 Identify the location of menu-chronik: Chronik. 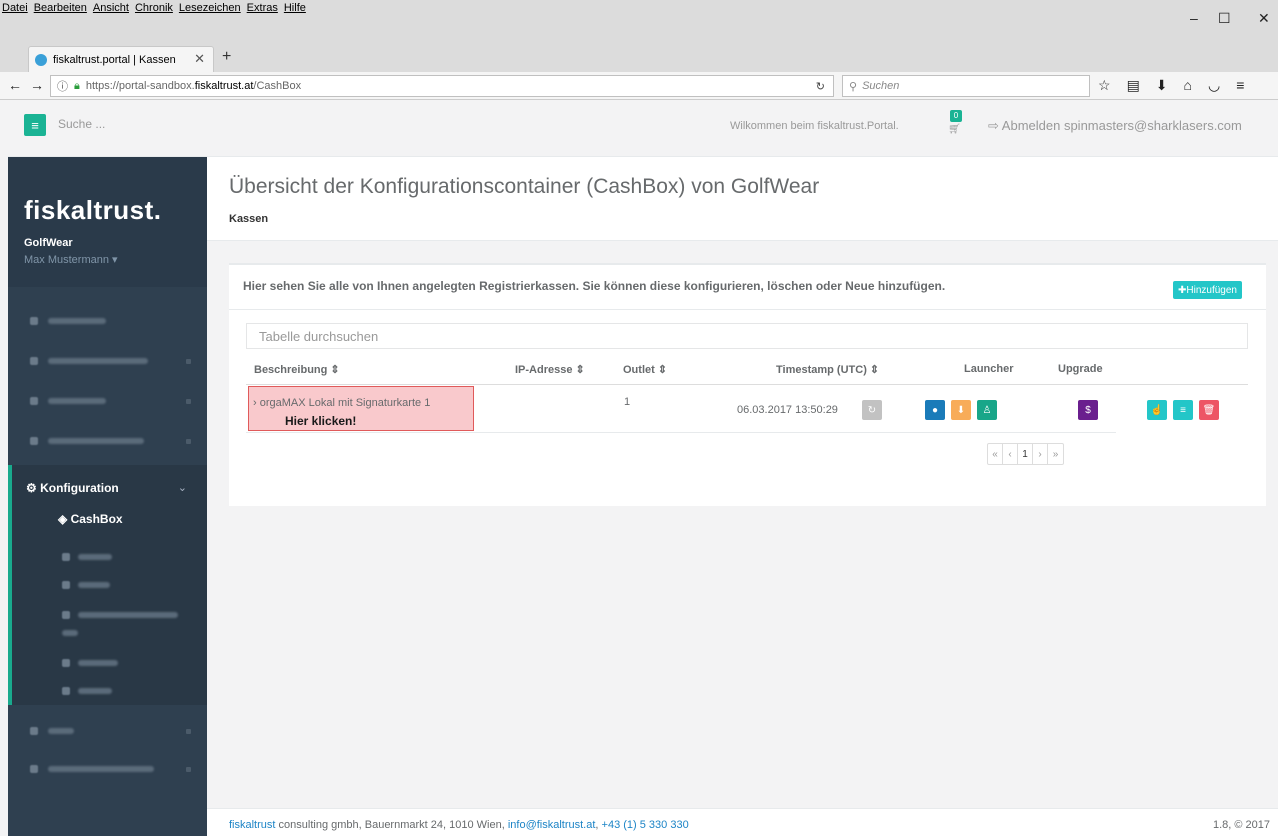
(154, 8).